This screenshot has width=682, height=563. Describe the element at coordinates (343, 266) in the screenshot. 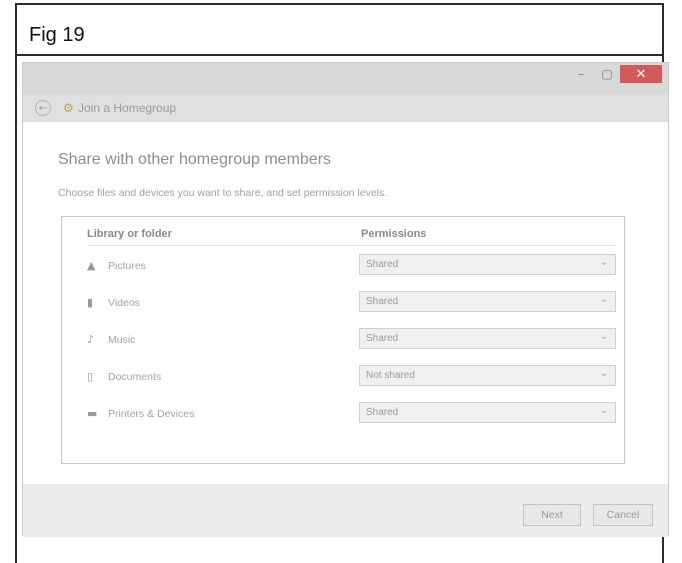

I see `list-item-pictures: ▲ Pictures Shared ⌄` at that location.